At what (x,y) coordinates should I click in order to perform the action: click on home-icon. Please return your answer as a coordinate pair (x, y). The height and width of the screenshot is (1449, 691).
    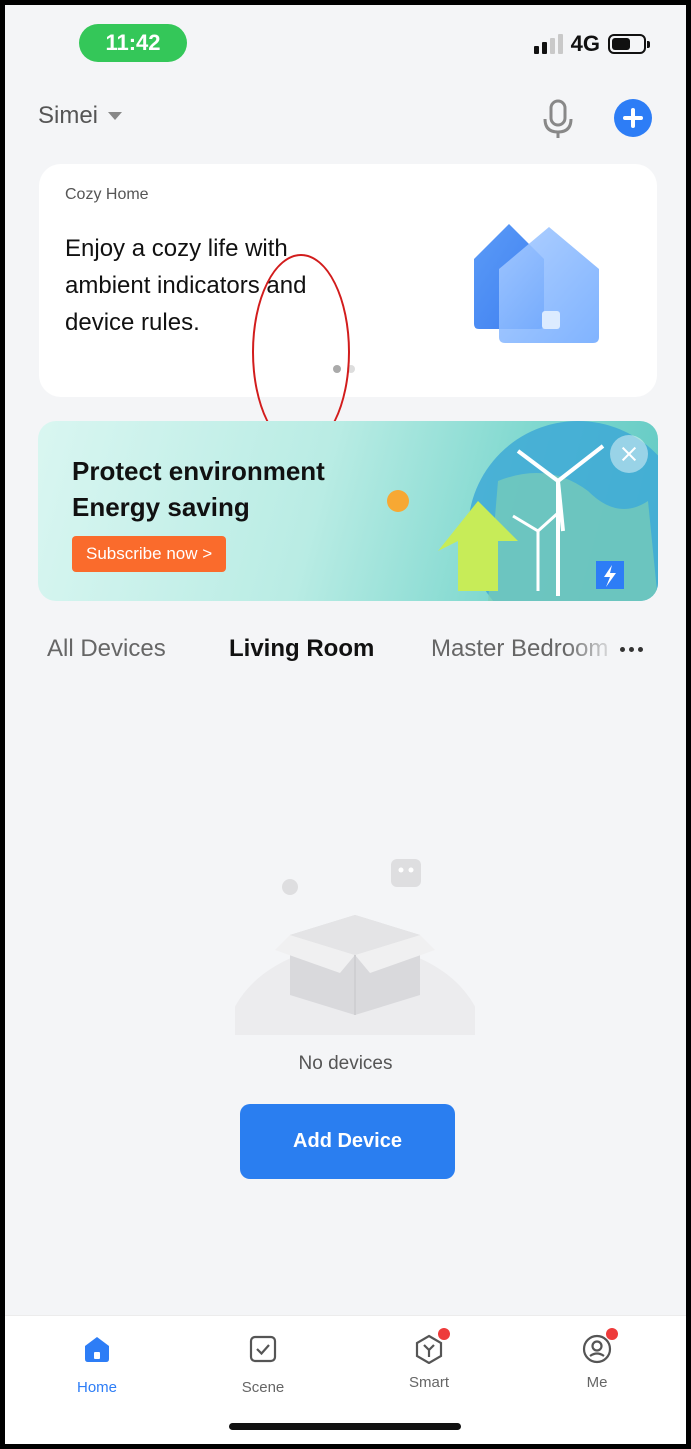
    Looking at the image, I should click on (97, 1349).